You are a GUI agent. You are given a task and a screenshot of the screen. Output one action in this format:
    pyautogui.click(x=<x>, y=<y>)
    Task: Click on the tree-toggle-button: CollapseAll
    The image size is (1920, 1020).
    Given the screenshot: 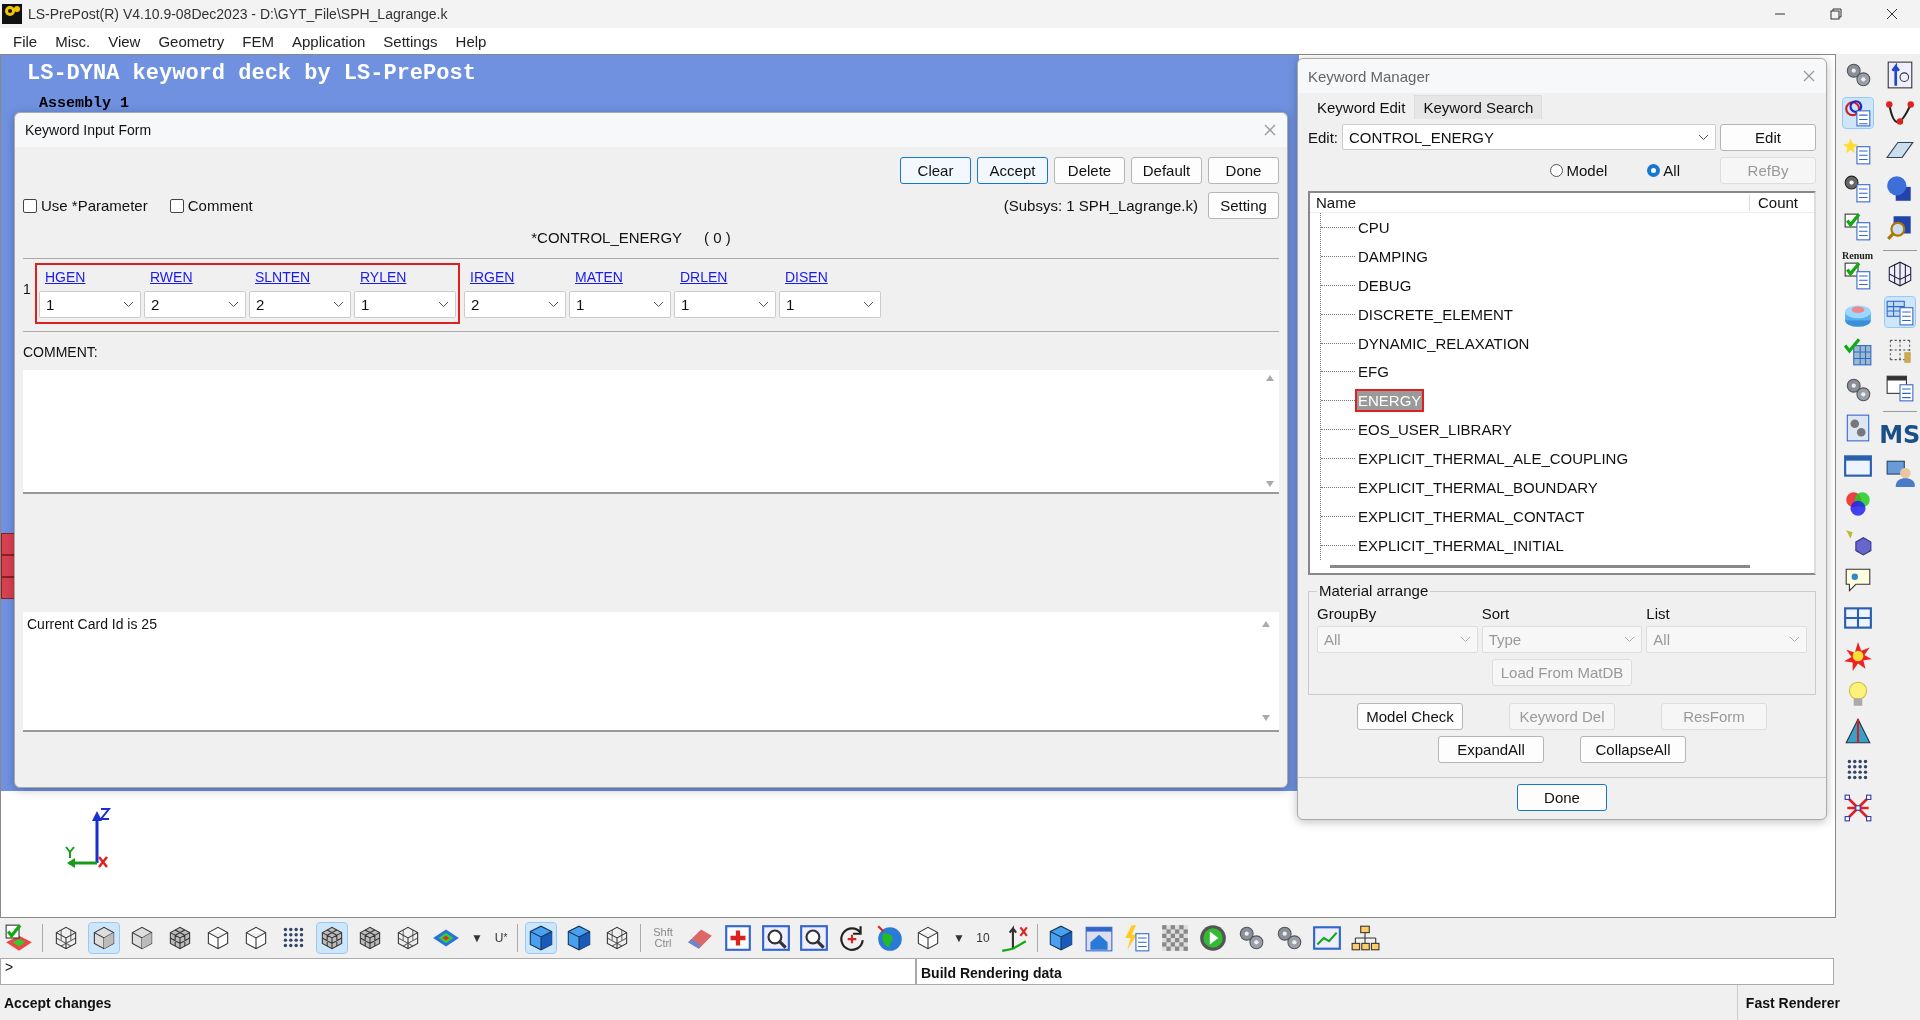 What is the action you would take?
    pyautogui.click(x=1633, y=749)
    